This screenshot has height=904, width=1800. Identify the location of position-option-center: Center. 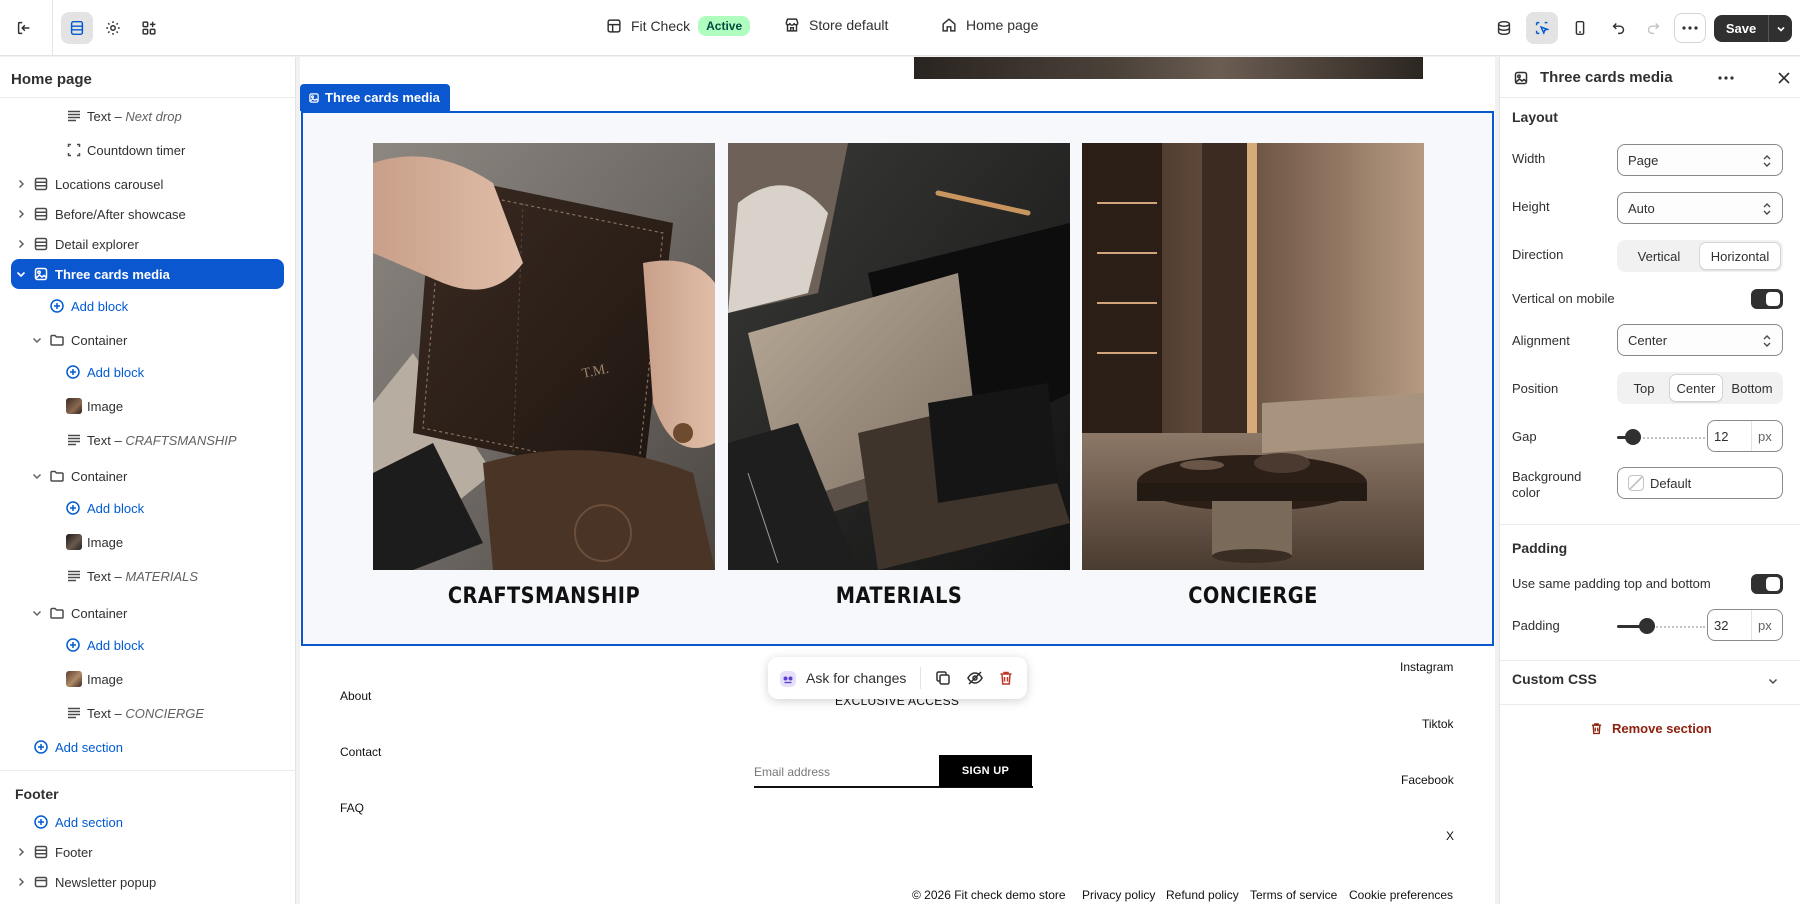
(1696, 388).